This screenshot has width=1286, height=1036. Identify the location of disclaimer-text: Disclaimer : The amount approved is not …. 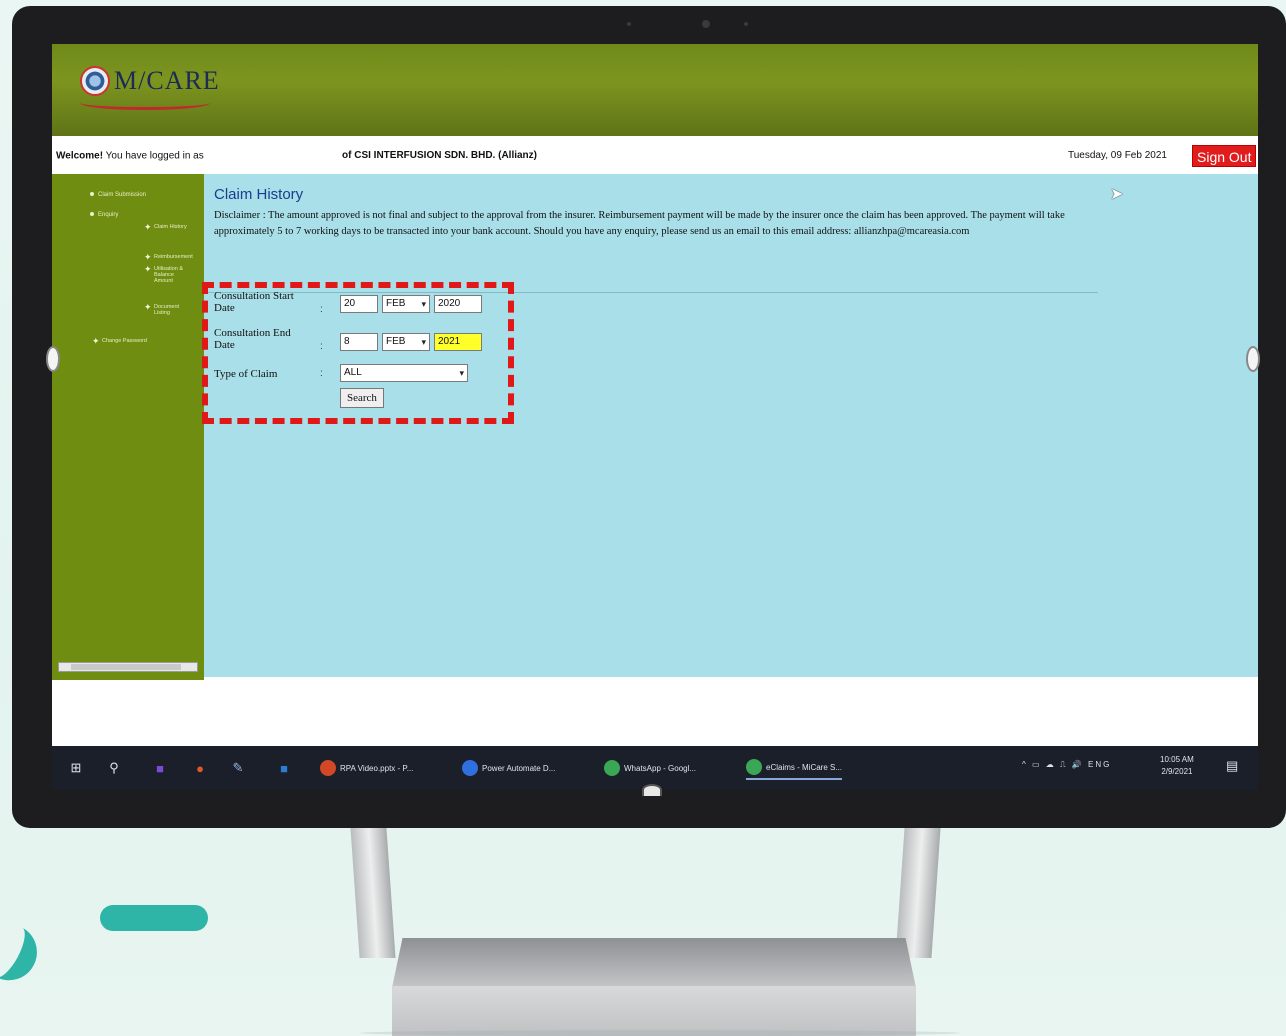
(639, 223).